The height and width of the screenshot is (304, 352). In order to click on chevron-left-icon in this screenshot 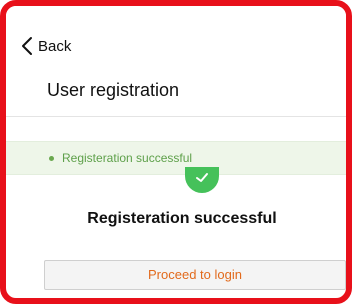, I will do `click(27, 46)`.